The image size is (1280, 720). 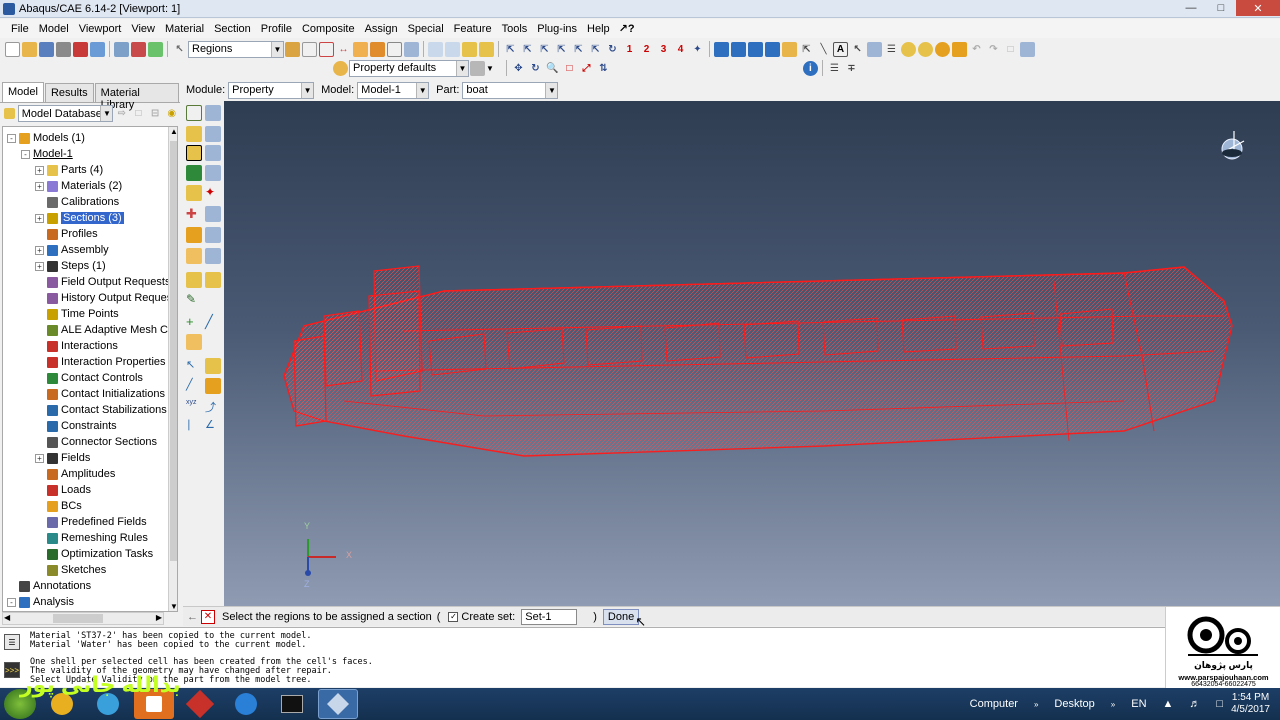 What do you see at coordinates (271, 90) in the screenshot?
I see `module-combo: Property ▼` at bounding box center [271, 90].